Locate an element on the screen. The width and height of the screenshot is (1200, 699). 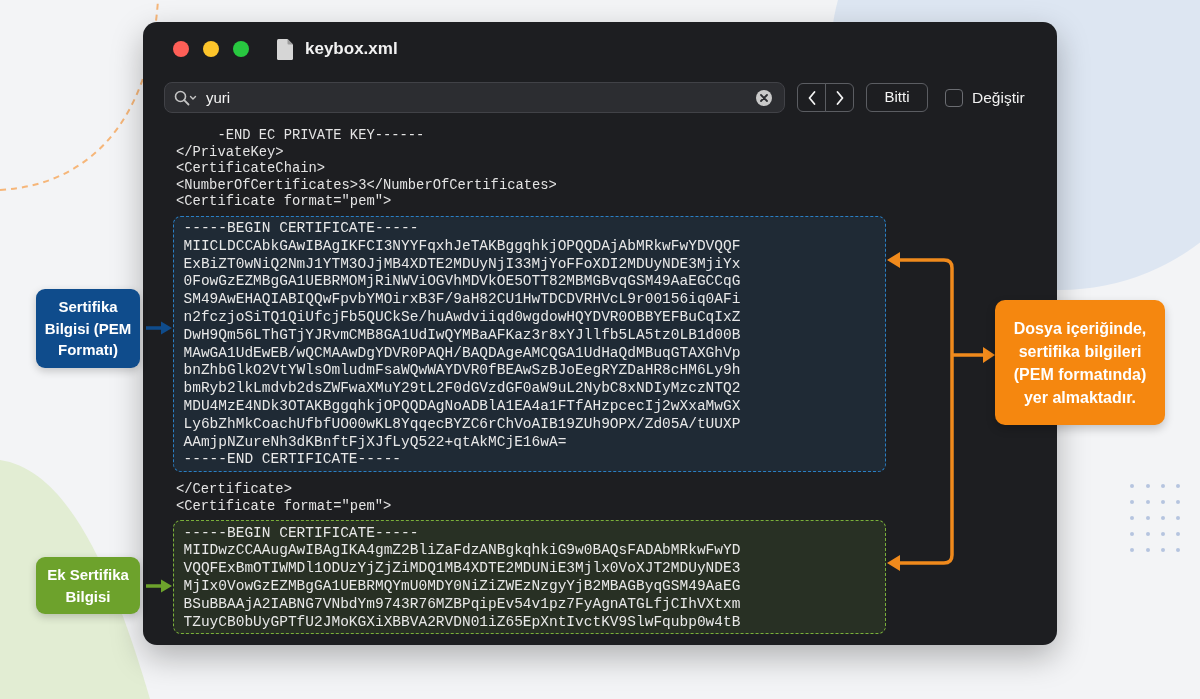
code-line: AAmjpNZureNh3dKBnftFjXJfLyQ522+qtAkMCjE16wA= is located at coordinates (375, 442).